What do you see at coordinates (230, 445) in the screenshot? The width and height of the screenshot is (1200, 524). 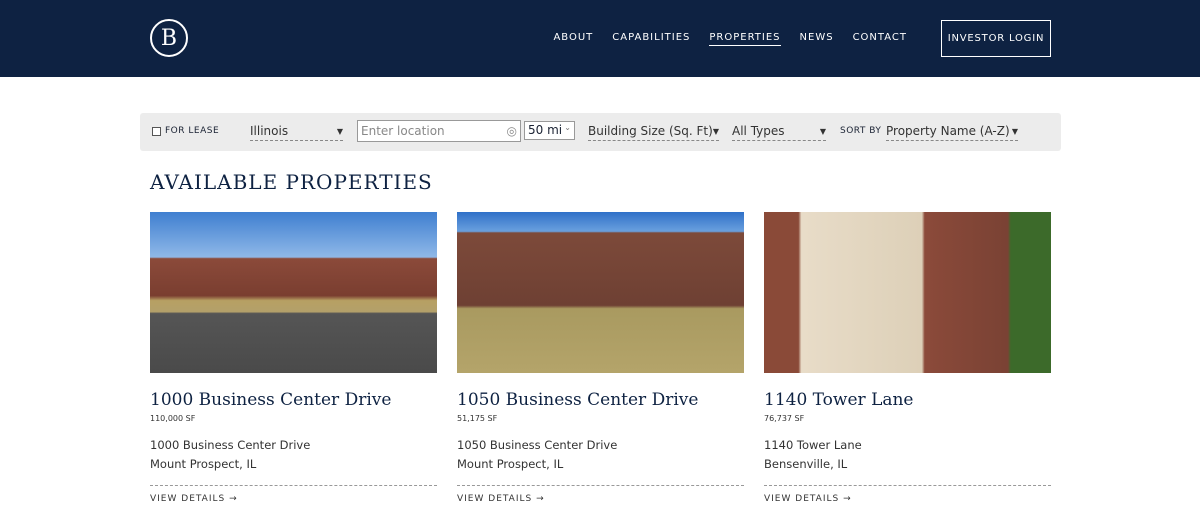 I see `address-line: 1000 Business Center Drive` at bounding box center [230, 445].